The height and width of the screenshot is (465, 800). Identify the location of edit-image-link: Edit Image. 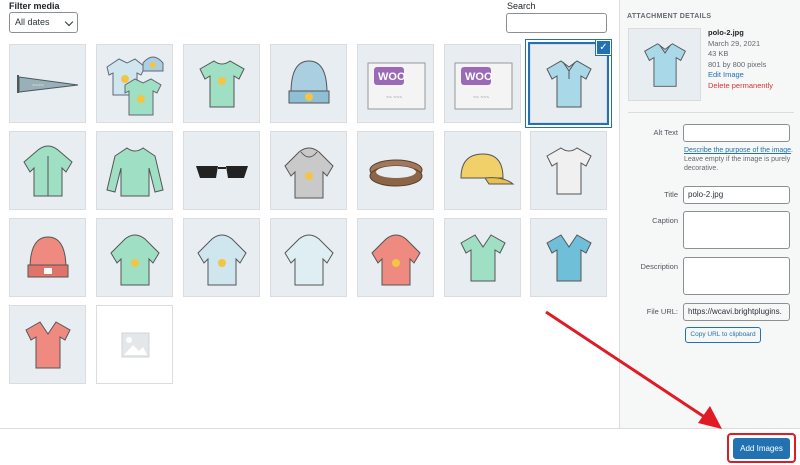
(740, 75).